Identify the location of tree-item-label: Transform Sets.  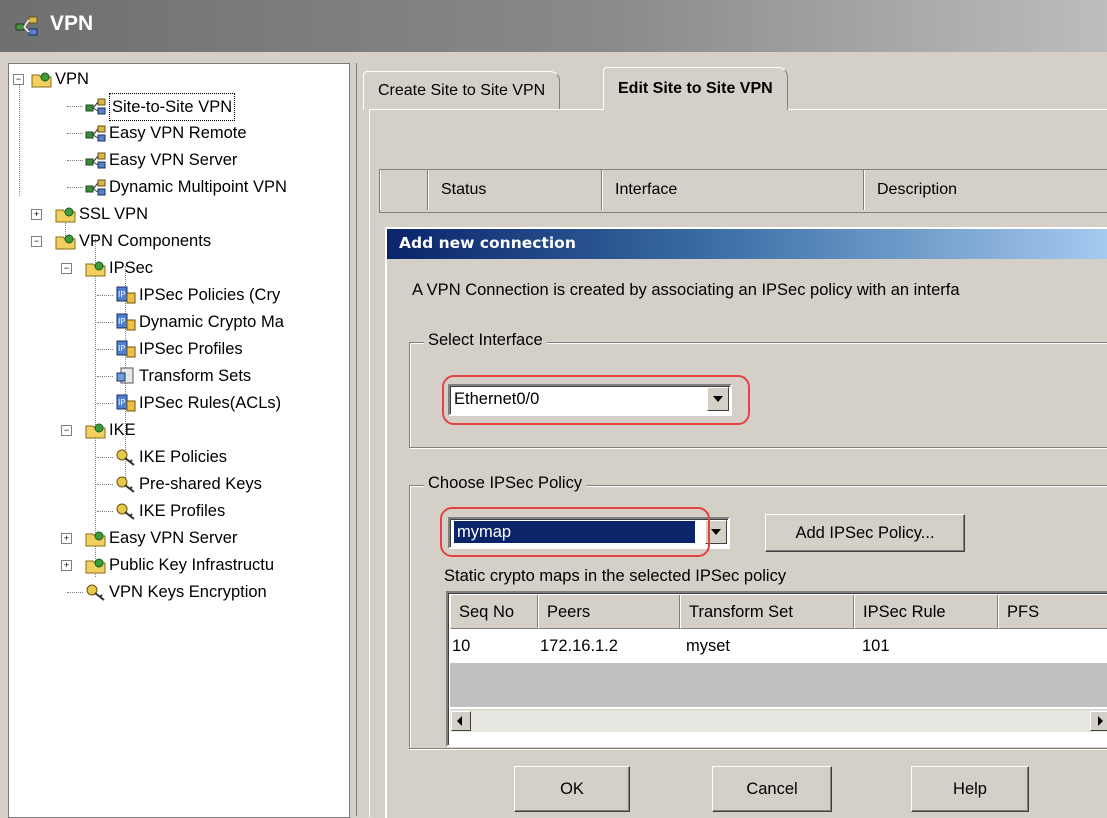
(195, 376).